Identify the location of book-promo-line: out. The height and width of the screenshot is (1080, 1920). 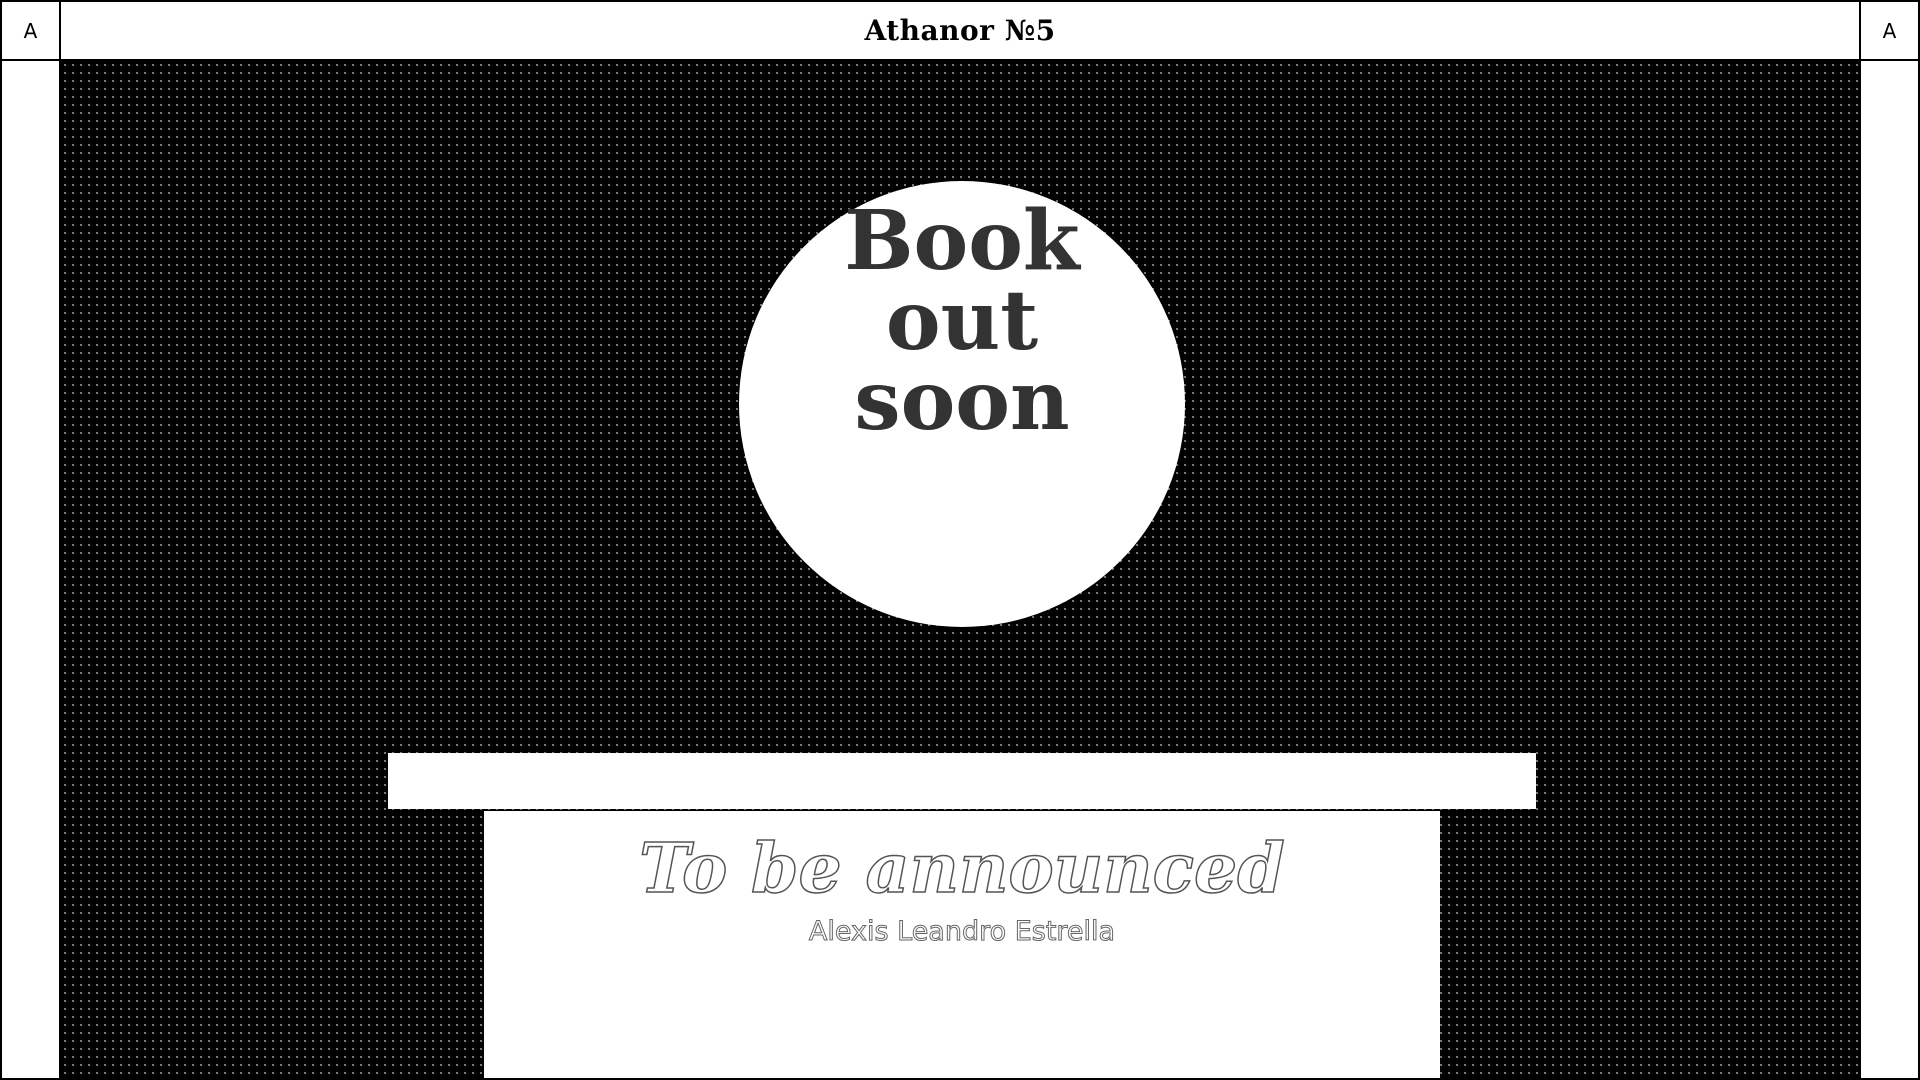
(962, 321).